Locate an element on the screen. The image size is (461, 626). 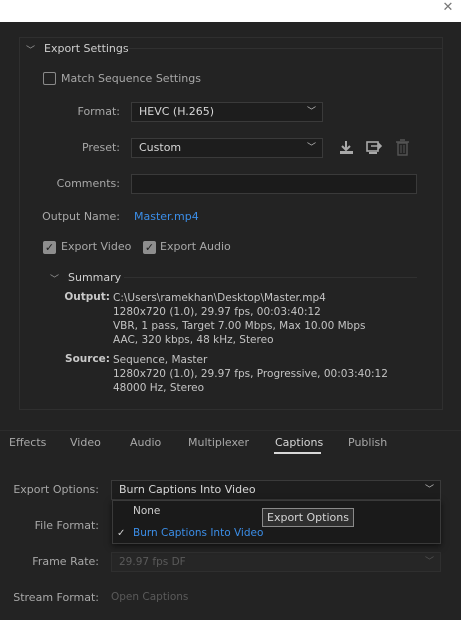
frame-rate-label: Frame Rate: is located at coordinates (65, 561).